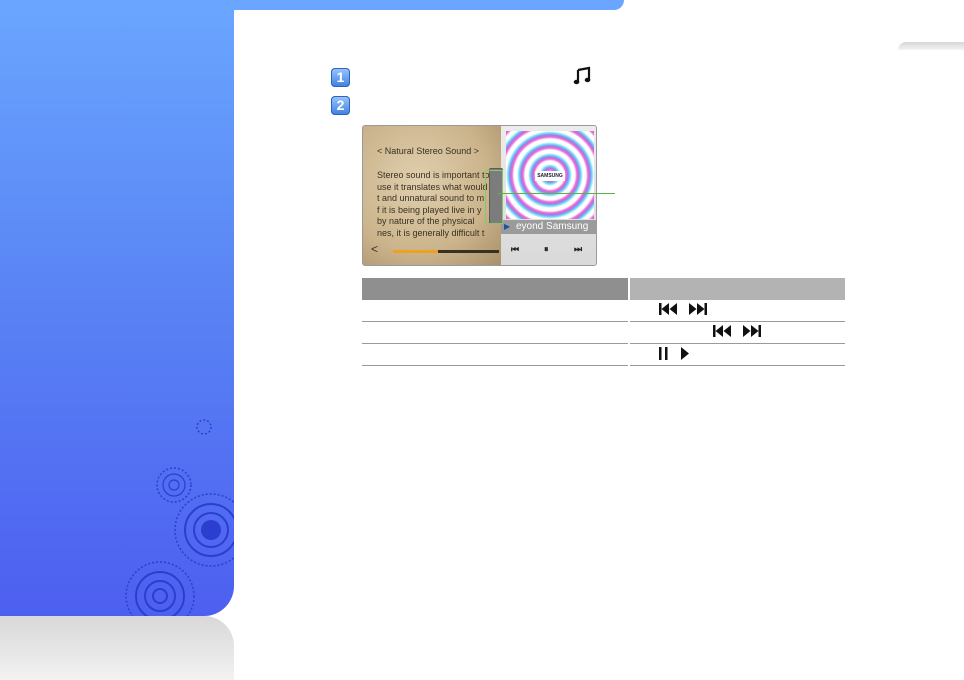  What do you see at coordinates (931, 46) in the screenshot?
I see `right-edge-tab` at bounding box center [931, 46].